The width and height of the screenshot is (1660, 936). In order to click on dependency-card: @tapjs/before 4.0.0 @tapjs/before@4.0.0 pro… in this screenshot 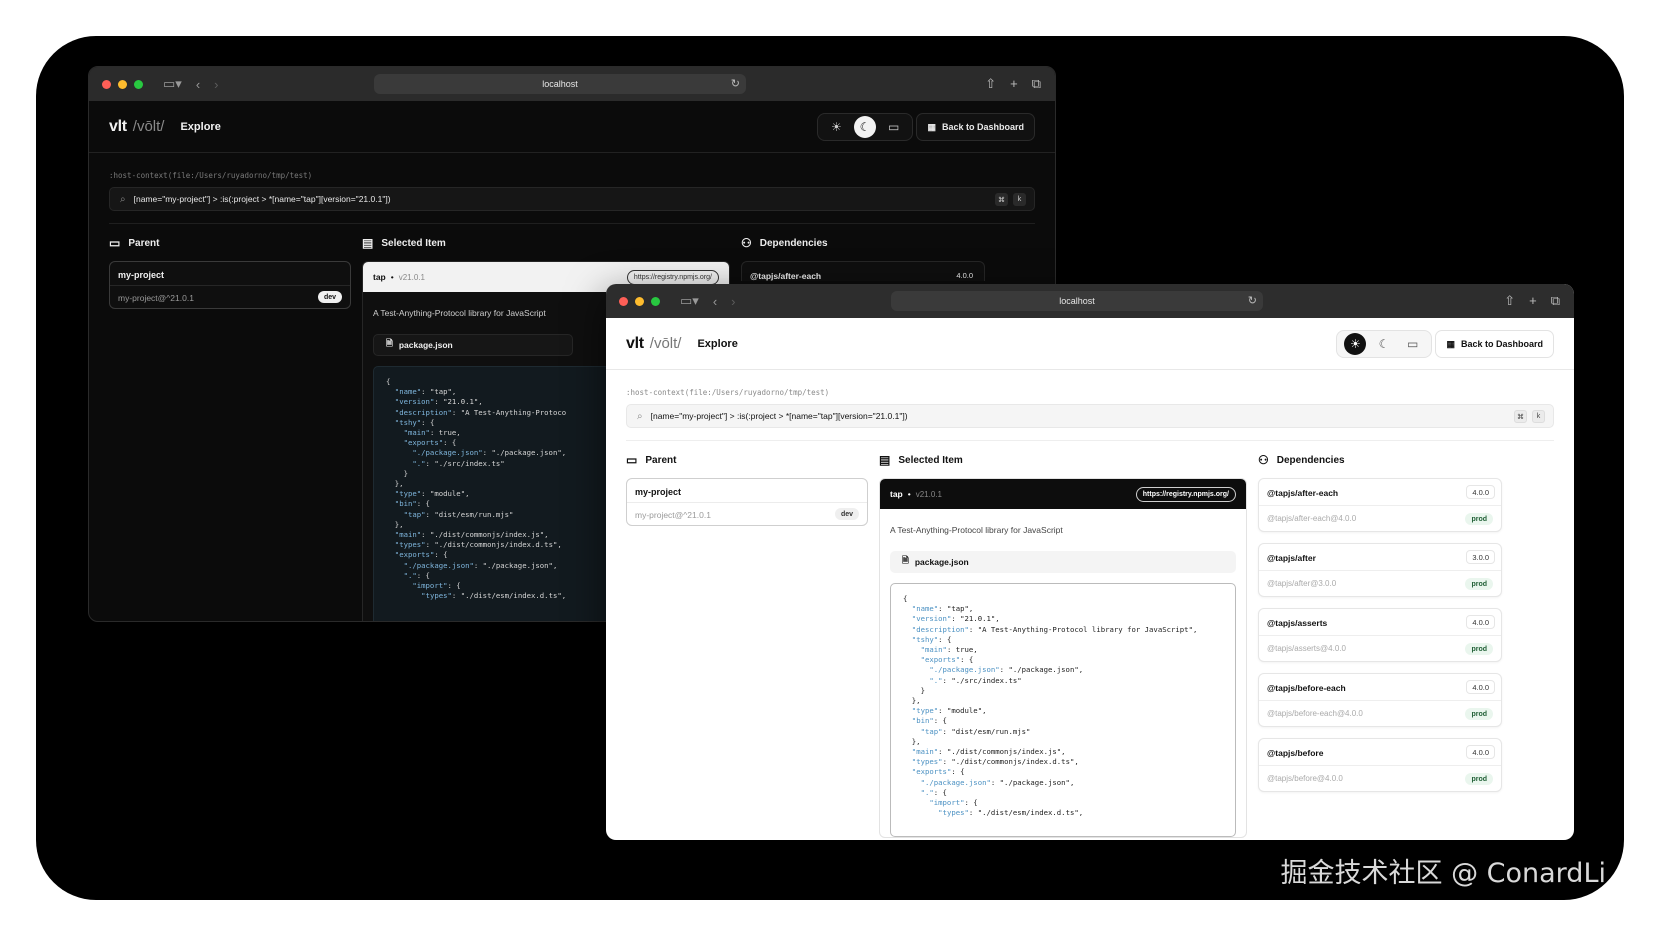, I will do `click(1380, 765)`.